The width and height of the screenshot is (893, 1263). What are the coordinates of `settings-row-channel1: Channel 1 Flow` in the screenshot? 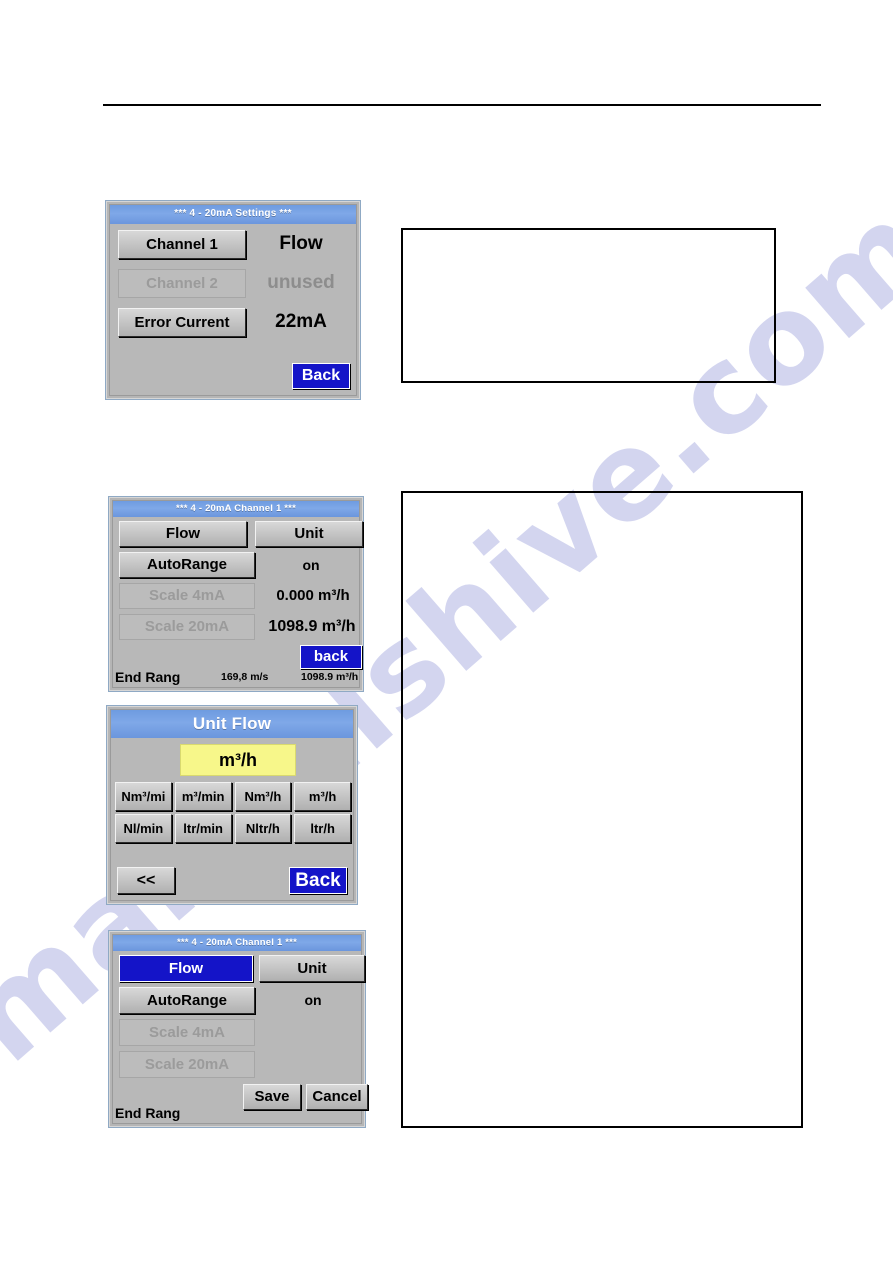 It's located at (237, 244).